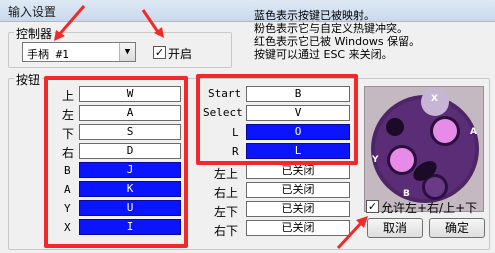  I want to click on key-input-right: D, so click(130, 151).